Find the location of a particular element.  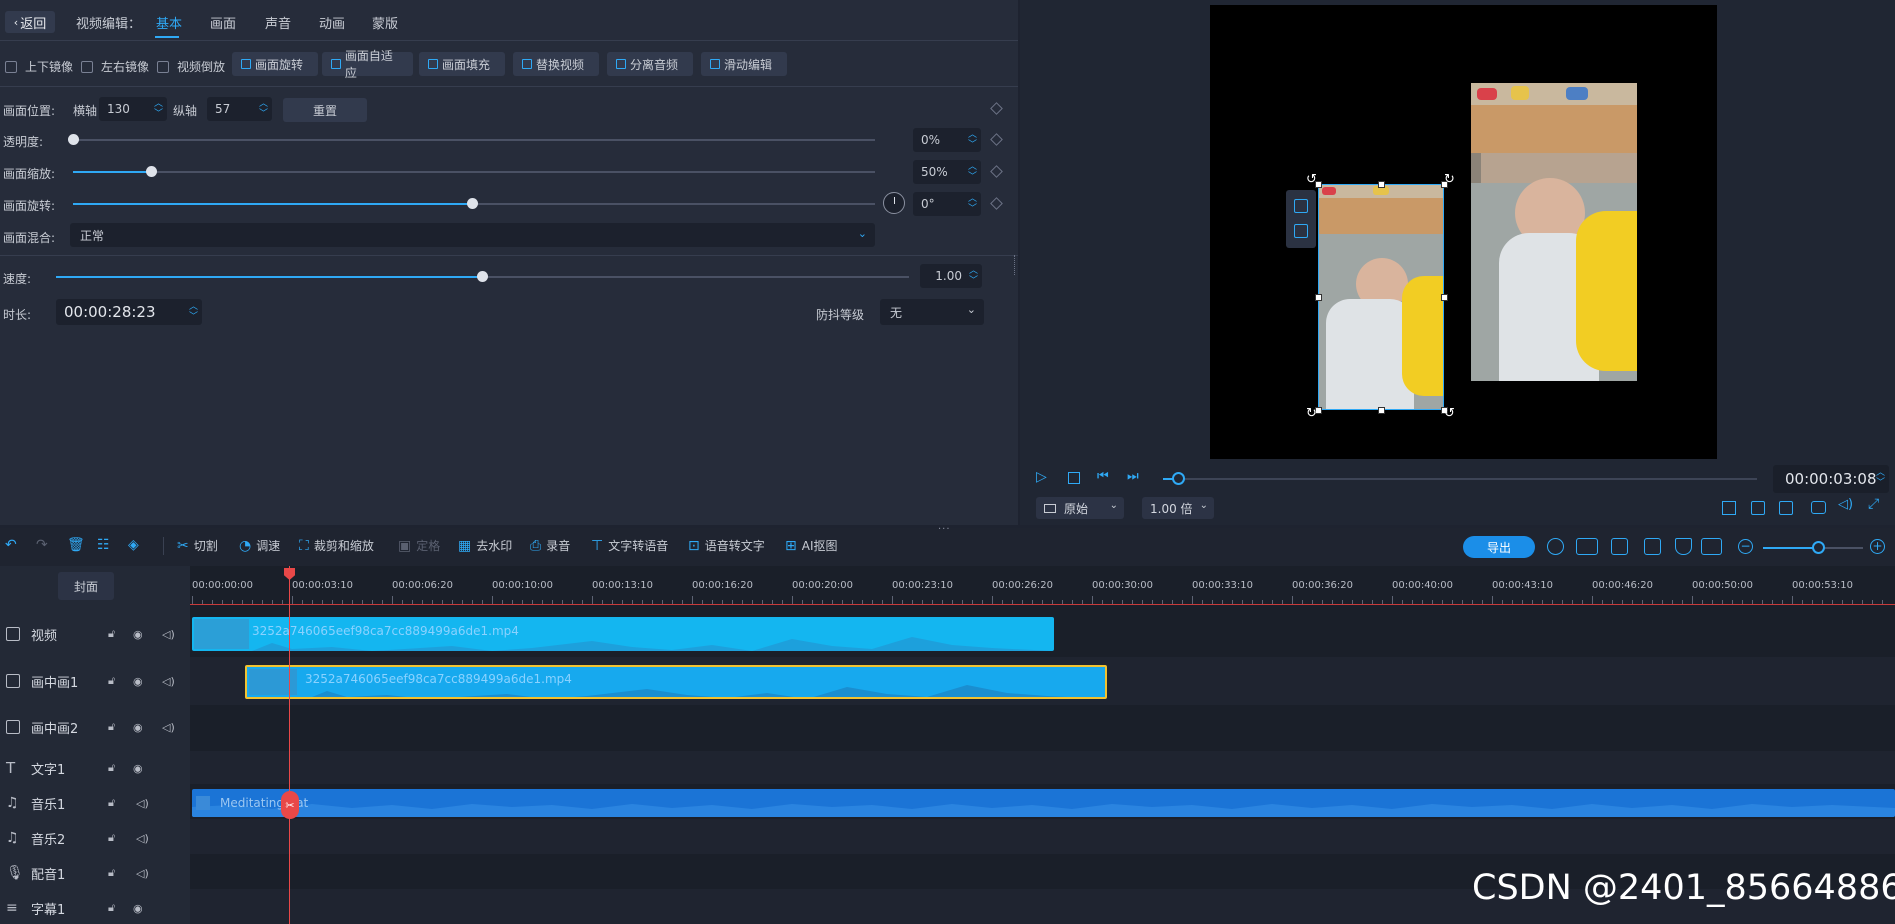

x-position-input: 130 ︿ ﹀ is located at coordinates (133, 109).